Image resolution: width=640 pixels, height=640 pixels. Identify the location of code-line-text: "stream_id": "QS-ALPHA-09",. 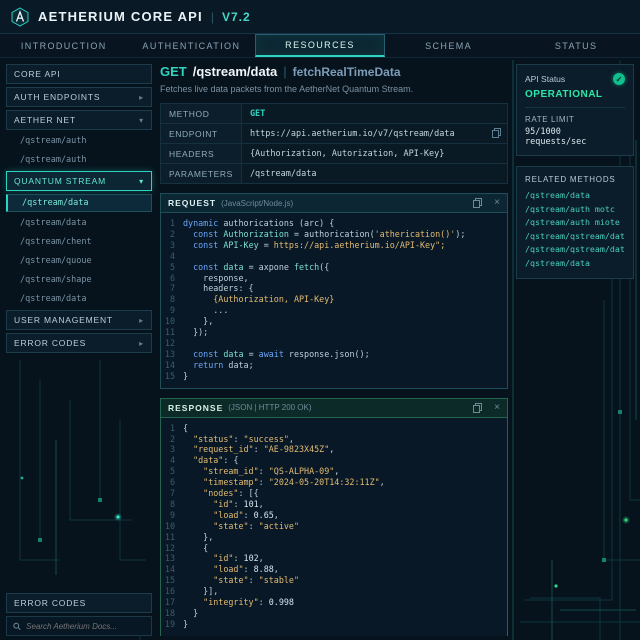
(271, 471).